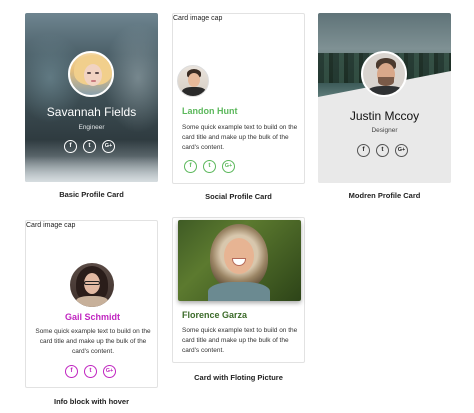 The image size is (474, 413). I want to click on profile-role: Designer, so click(384, 130).